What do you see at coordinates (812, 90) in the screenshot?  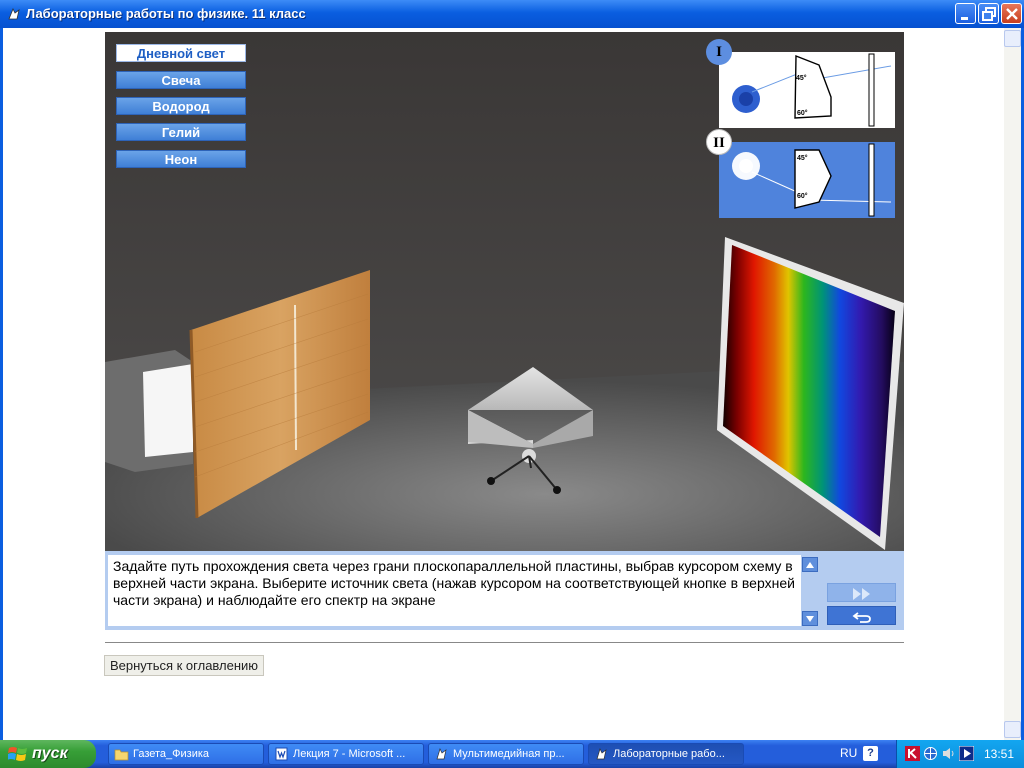 I see `schema-1-diagram: 45° 60°` at bounding box center [812, 90].